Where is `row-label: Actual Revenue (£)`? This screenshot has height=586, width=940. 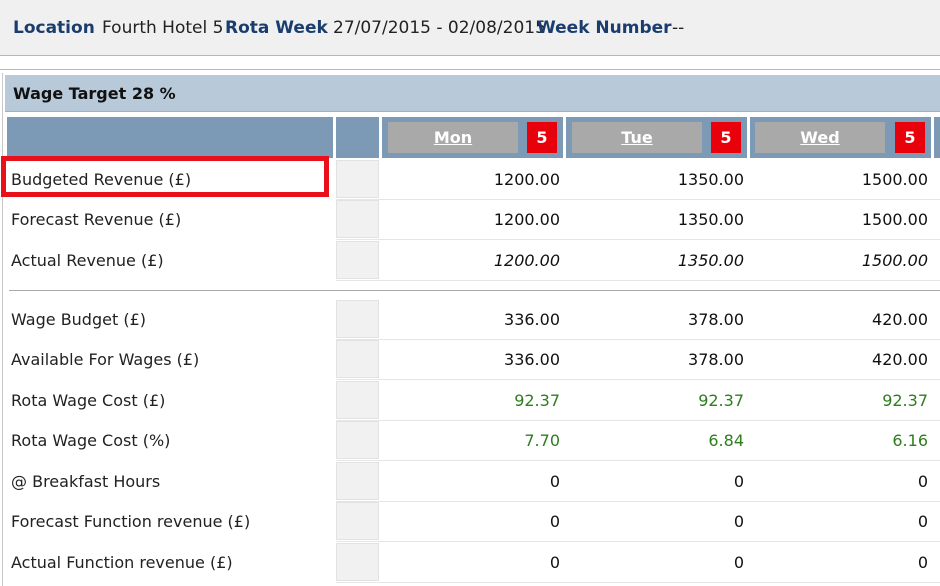
row-label: Actual Revenue (£) is located at coordinates (87, 260).